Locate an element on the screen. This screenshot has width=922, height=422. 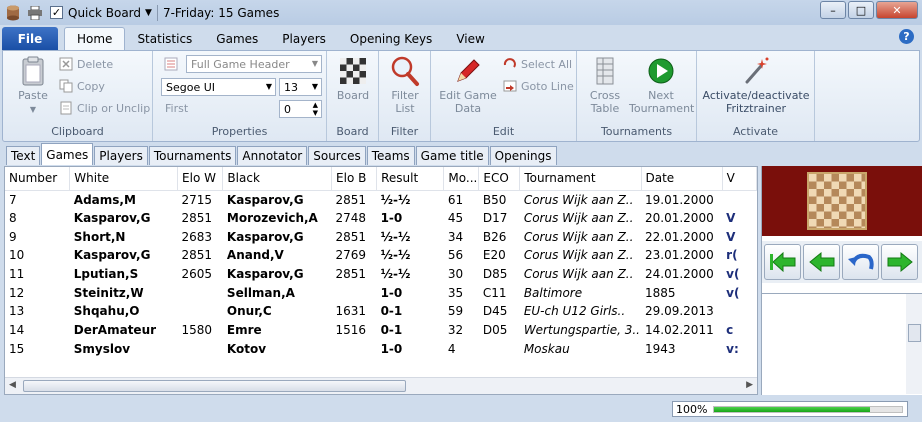
table-cell: Kasparov,G is located at coordinates (265, 199).